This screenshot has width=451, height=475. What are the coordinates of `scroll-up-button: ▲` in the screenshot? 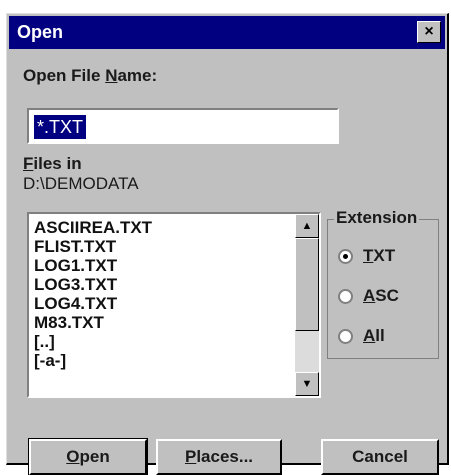 It's located at (307, 226).